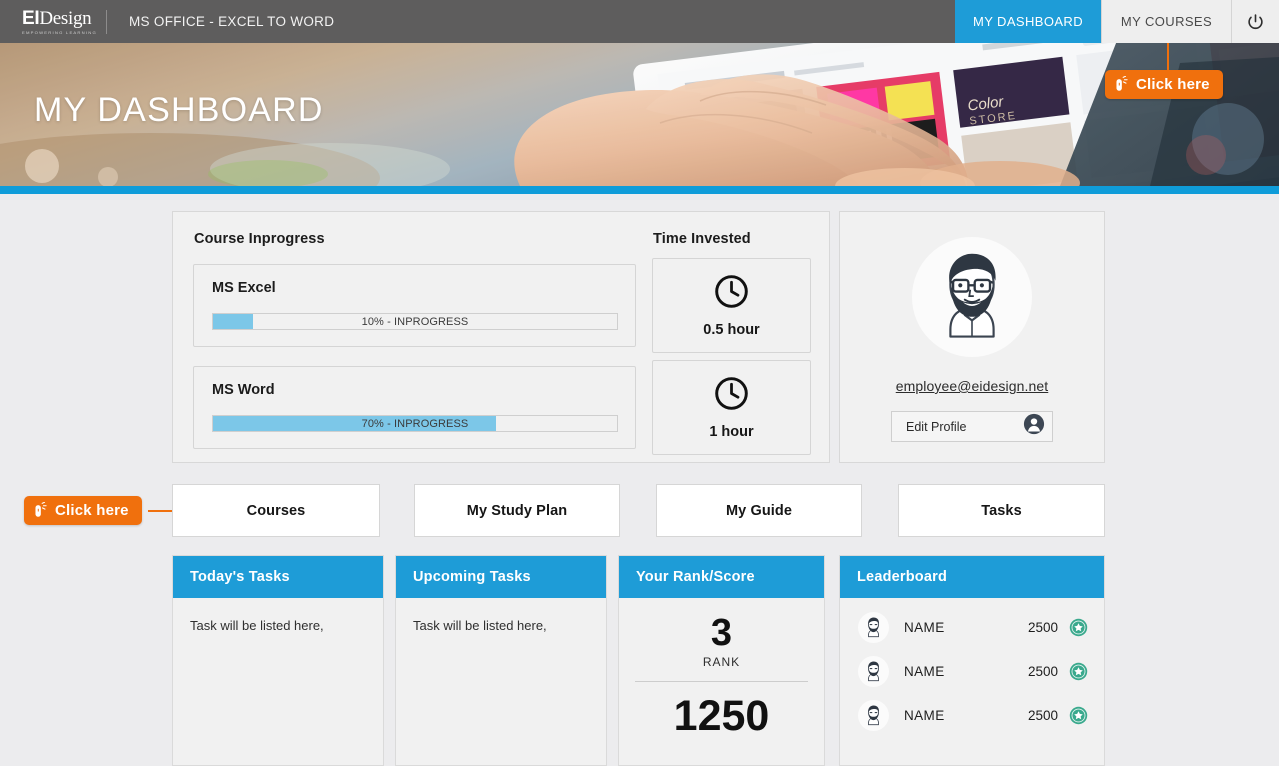 The width and height of the screenshot is (1279, 766). I want to click on page-title: MY DASHBOARD, so click(179, 110).